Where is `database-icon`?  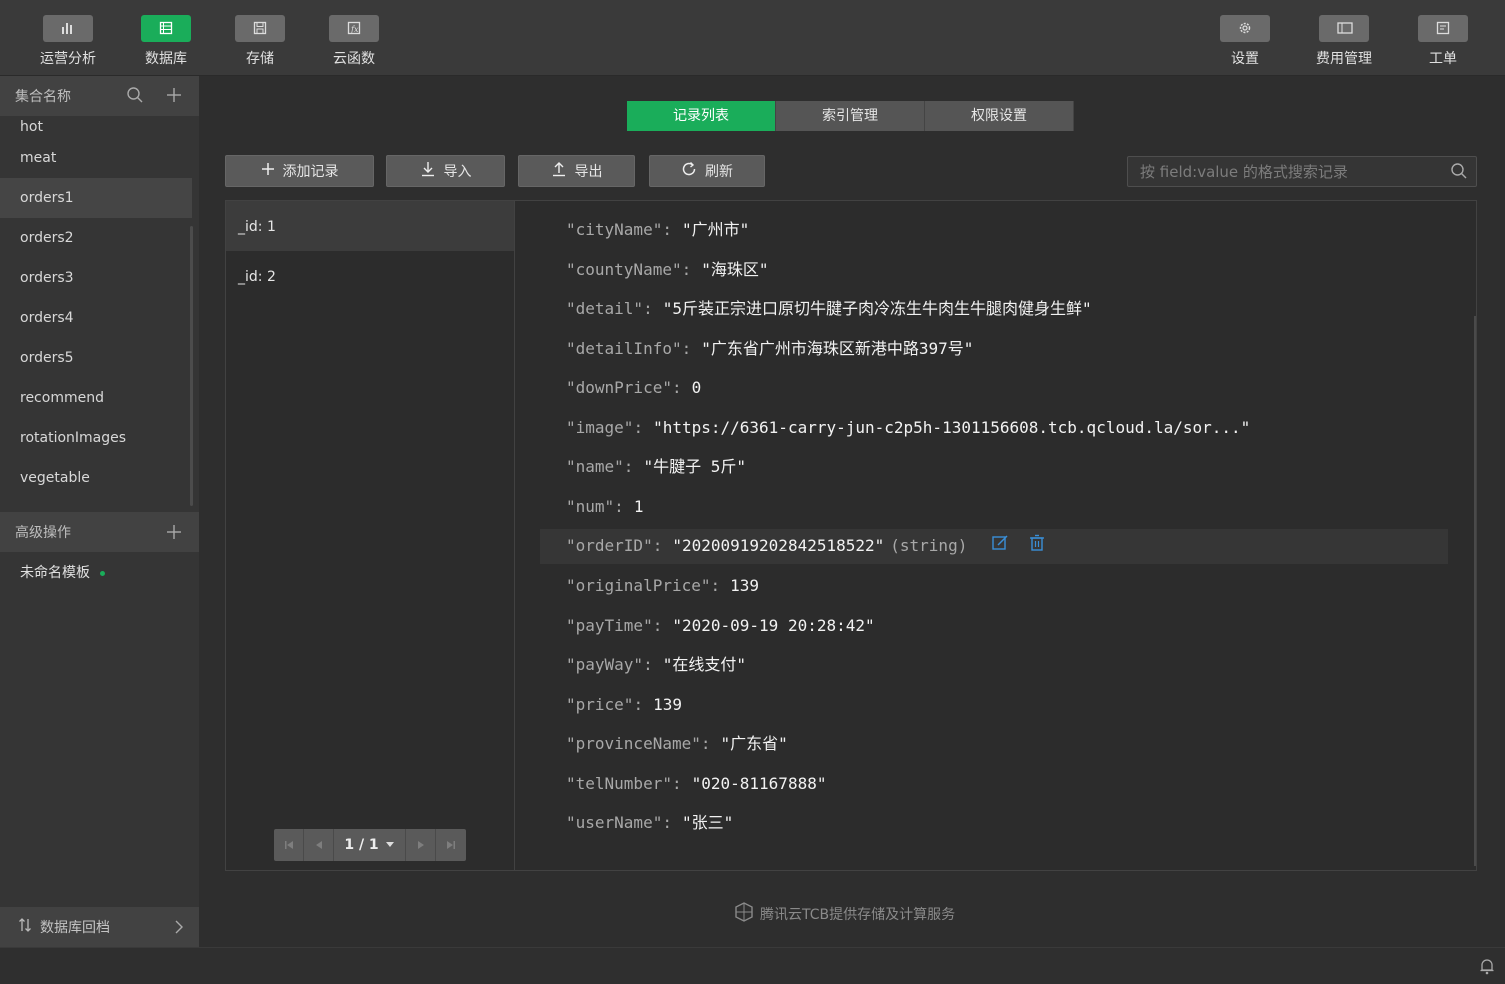 database-icon is located at coordinates (166, 28).